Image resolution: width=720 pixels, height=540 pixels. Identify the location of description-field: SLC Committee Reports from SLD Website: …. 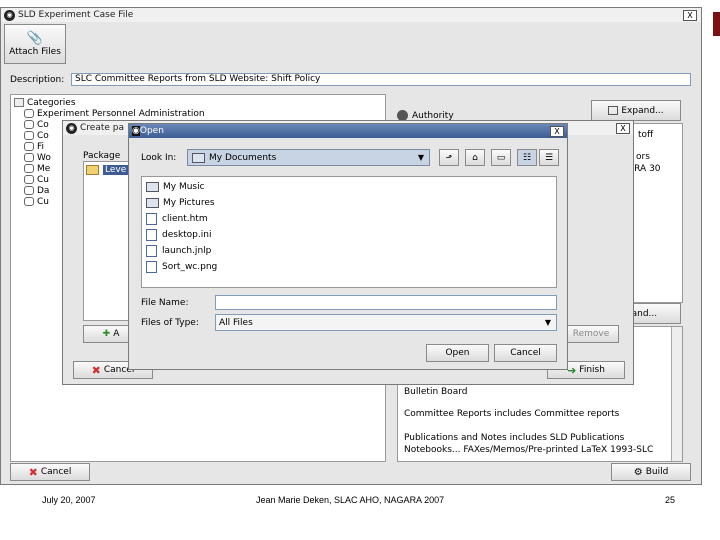
(381, 79).